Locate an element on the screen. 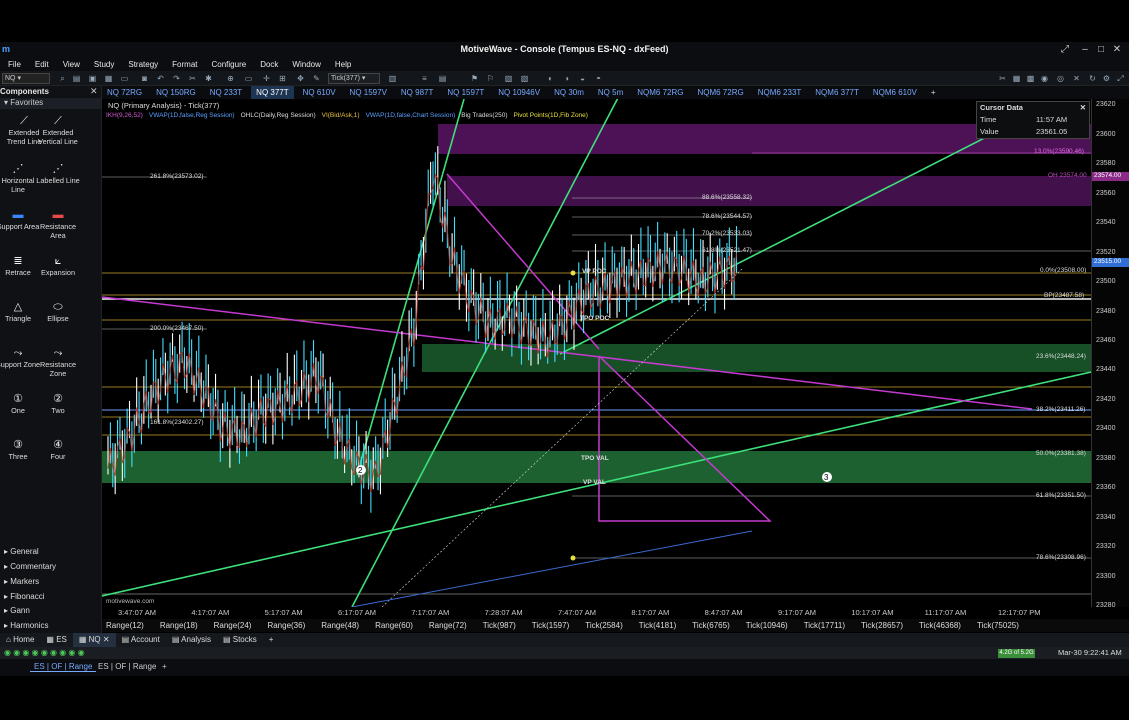  menu-view: View is located at coordinates (70, 64).